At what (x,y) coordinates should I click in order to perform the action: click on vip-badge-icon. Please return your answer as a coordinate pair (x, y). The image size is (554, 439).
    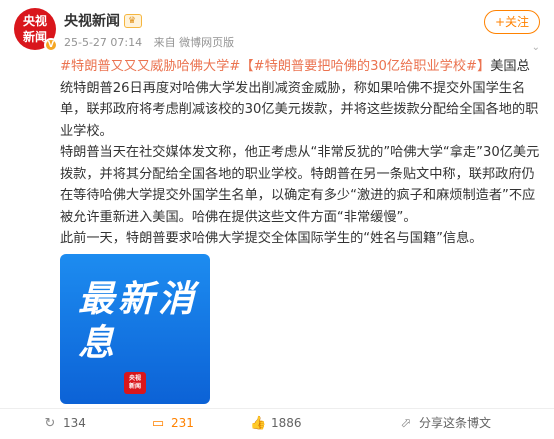
    Looking at the image, I should click on (133, 20).